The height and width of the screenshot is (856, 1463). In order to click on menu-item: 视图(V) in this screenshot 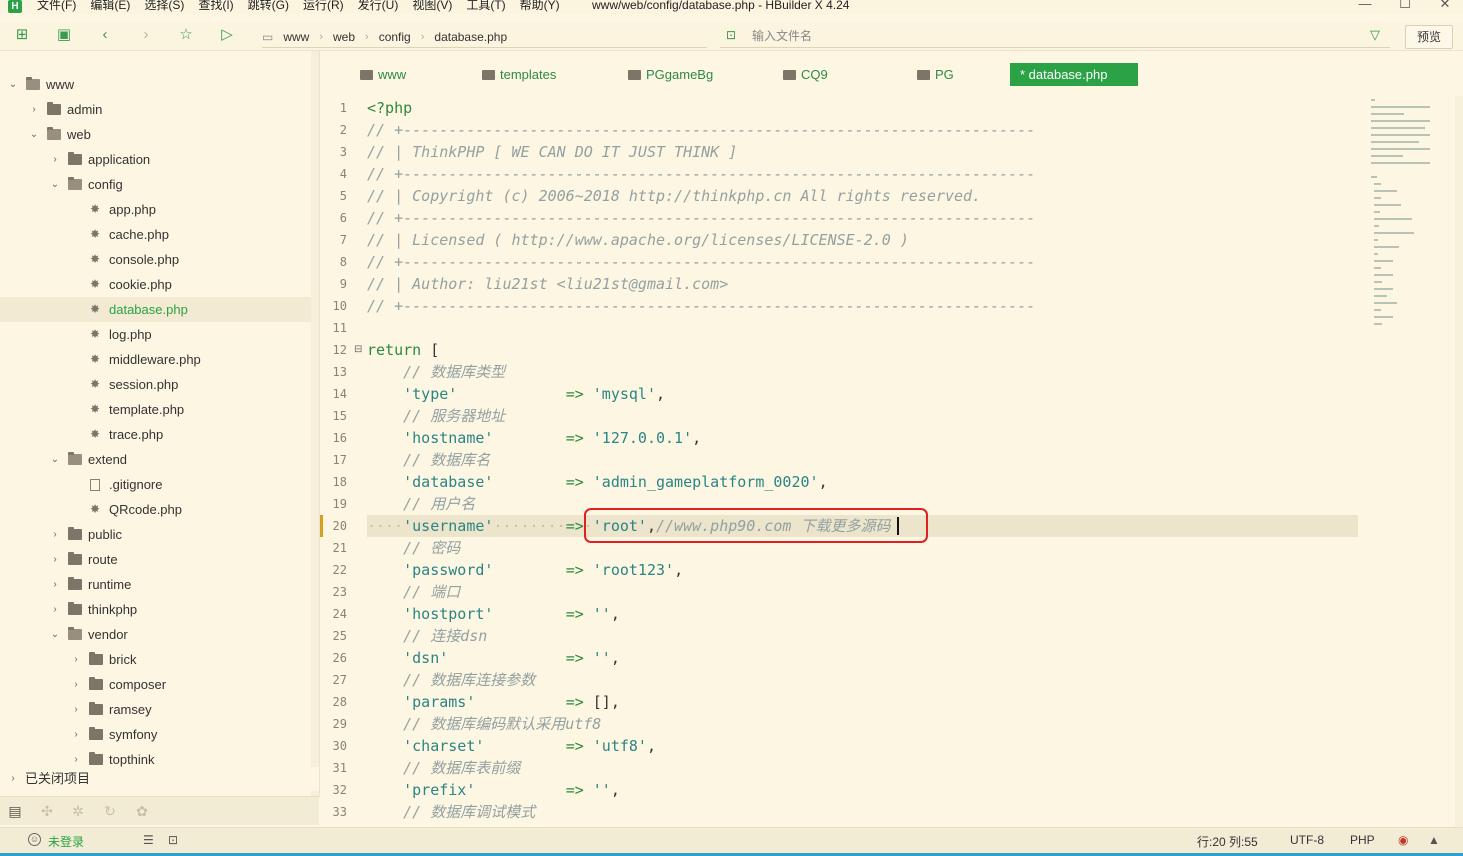, I will do `click(432, 6)`.